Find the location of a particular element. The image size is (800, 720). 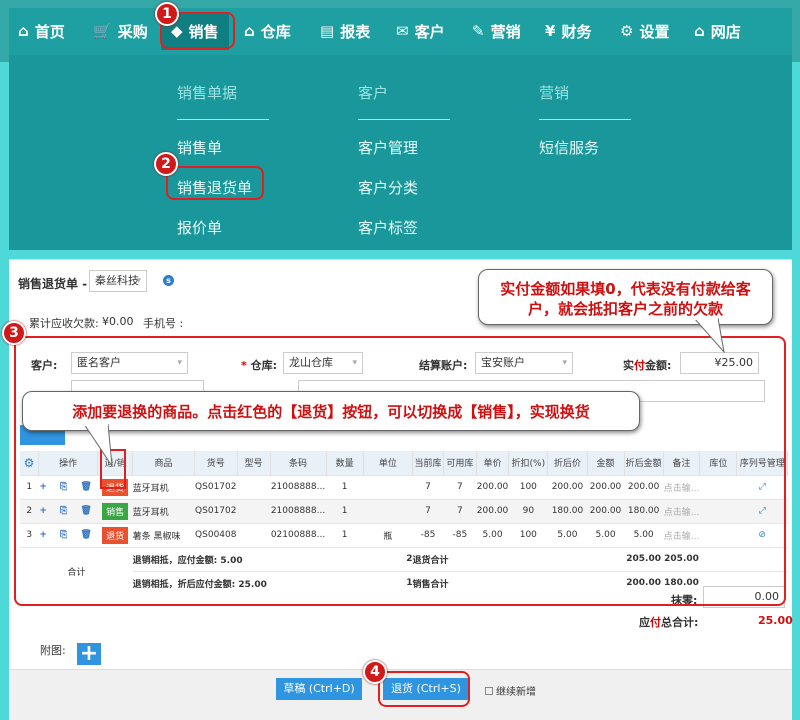

nav-purchase: 🛒 采购 is located at coordinates (120, 31).